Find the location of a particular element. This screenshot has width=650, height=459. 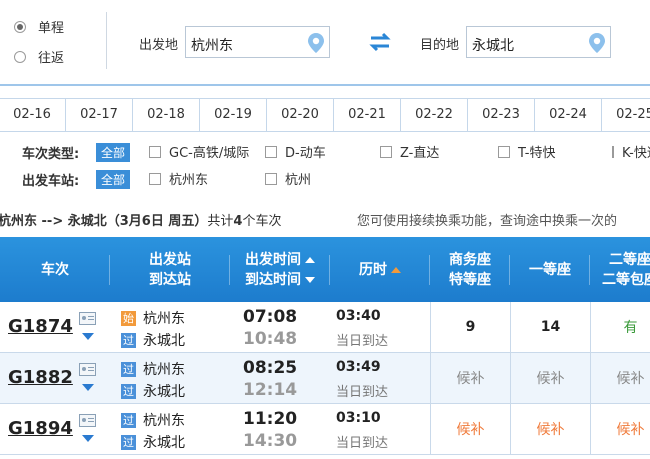

depart-time: 07:08 is located at coordinates (270, 317).